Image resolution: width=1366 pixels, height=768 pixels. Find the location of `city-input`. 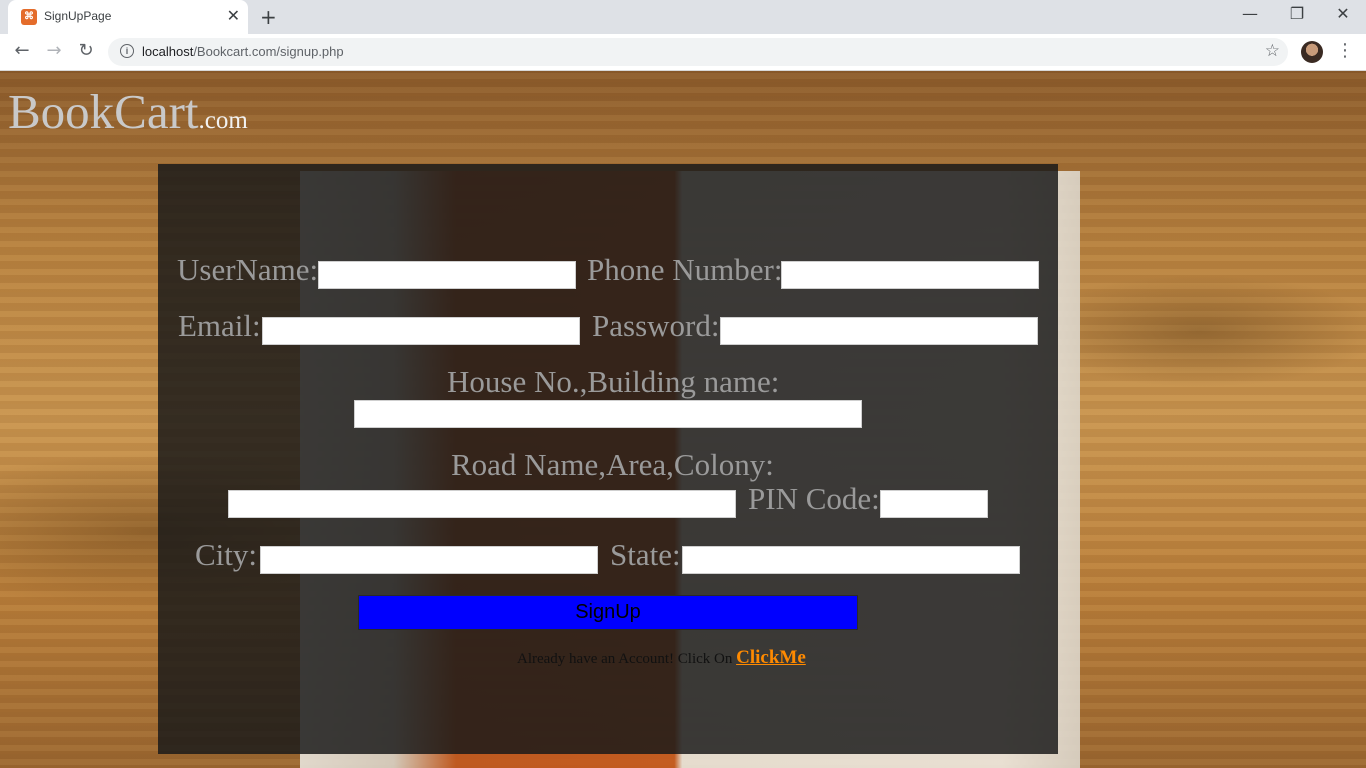

city-input is located at coordinates (429, 560).